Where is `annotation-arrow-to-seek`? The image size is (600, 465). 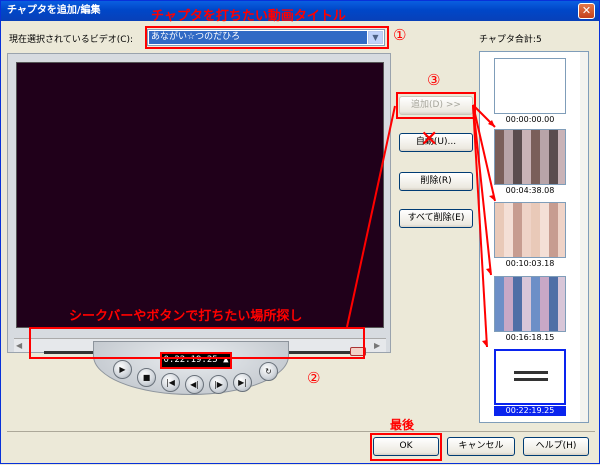 annotation-arrow-to-seek is located at coordinates (371, 216).